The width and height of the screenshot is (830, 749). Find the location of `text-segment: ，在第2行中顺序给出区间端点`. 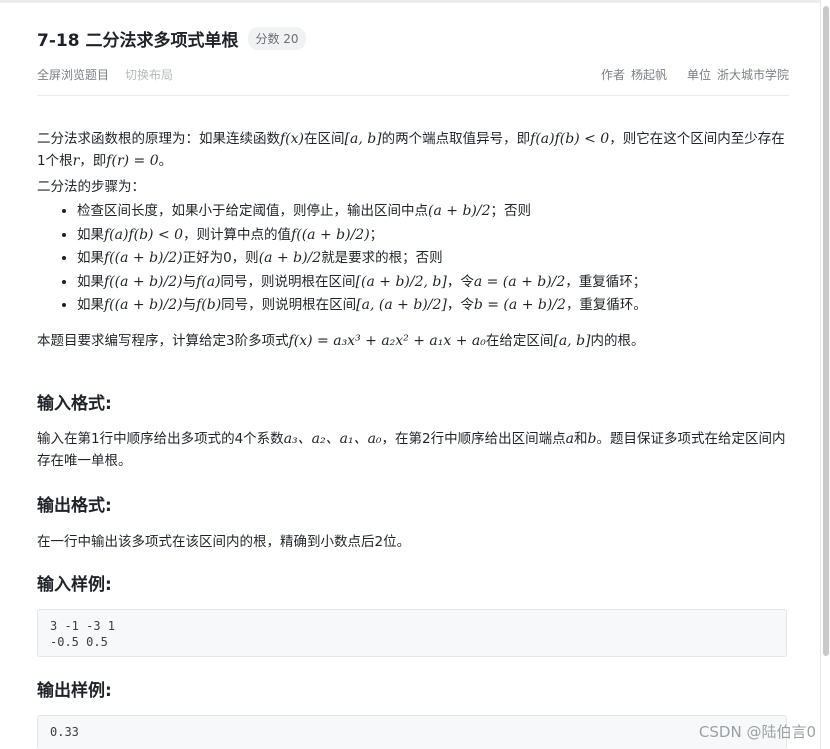

text-segment: ，在第2行中顺序给出区间端点 is located at coordinates (473, 439).